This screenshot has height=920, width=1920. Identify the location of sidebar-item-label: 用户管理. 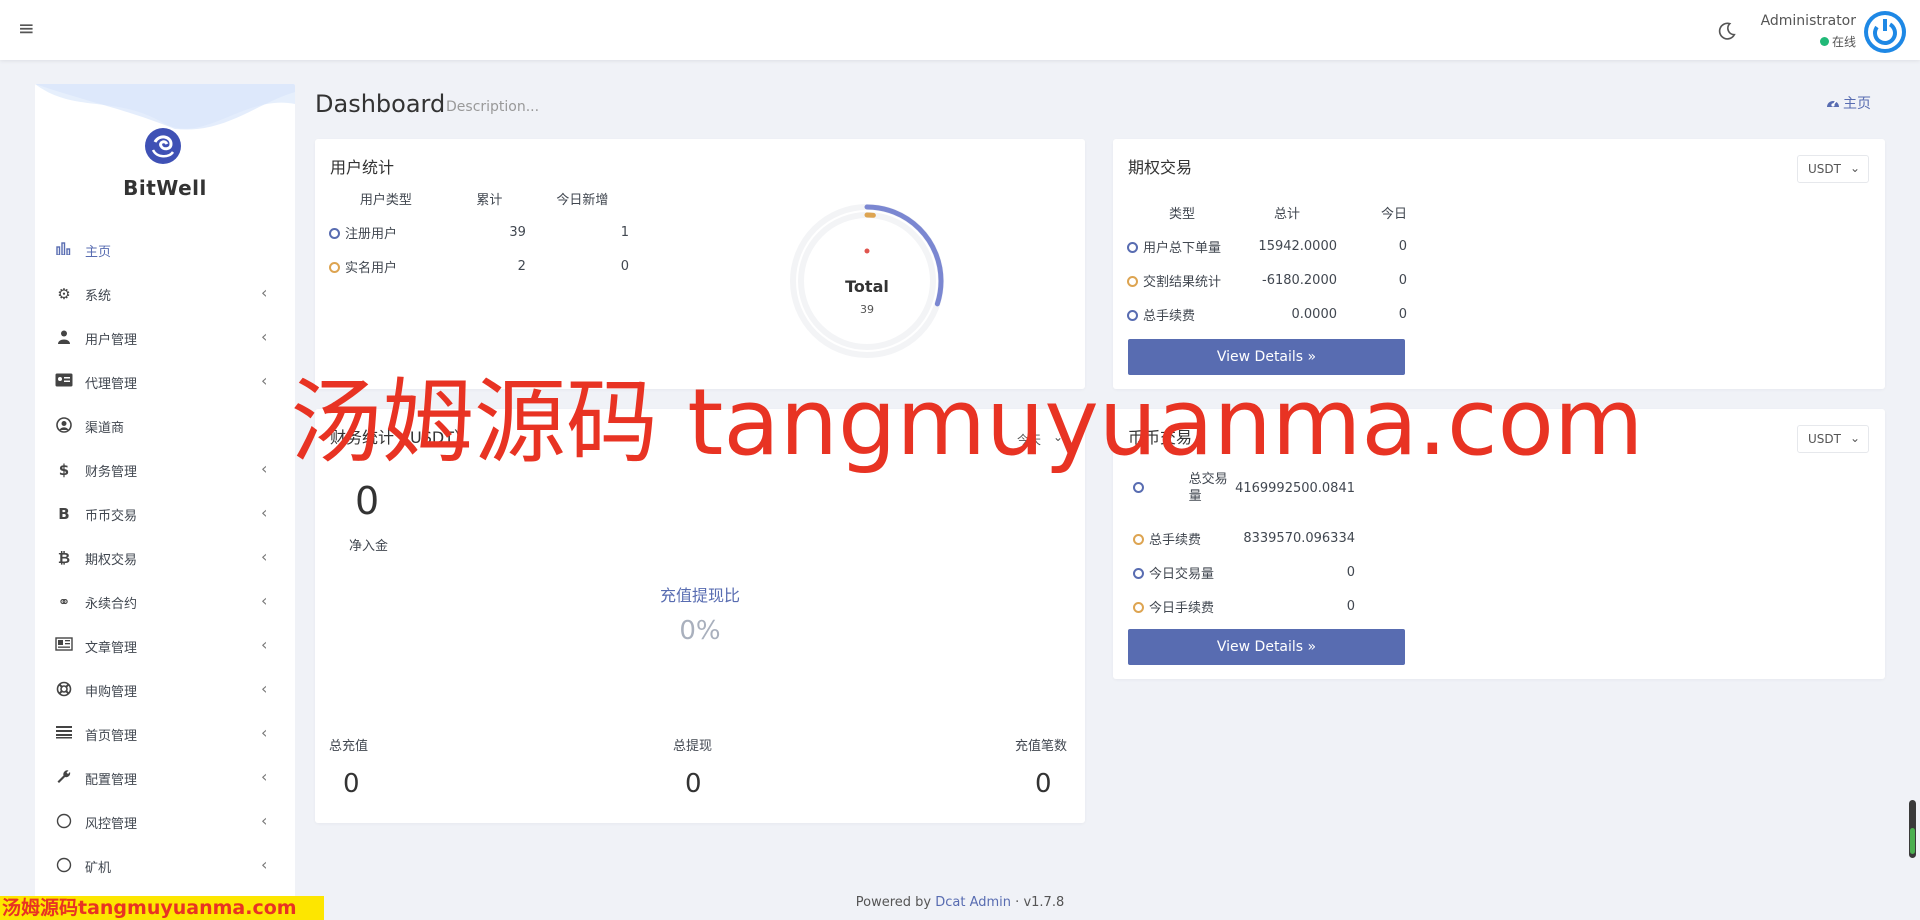
(111, 340).